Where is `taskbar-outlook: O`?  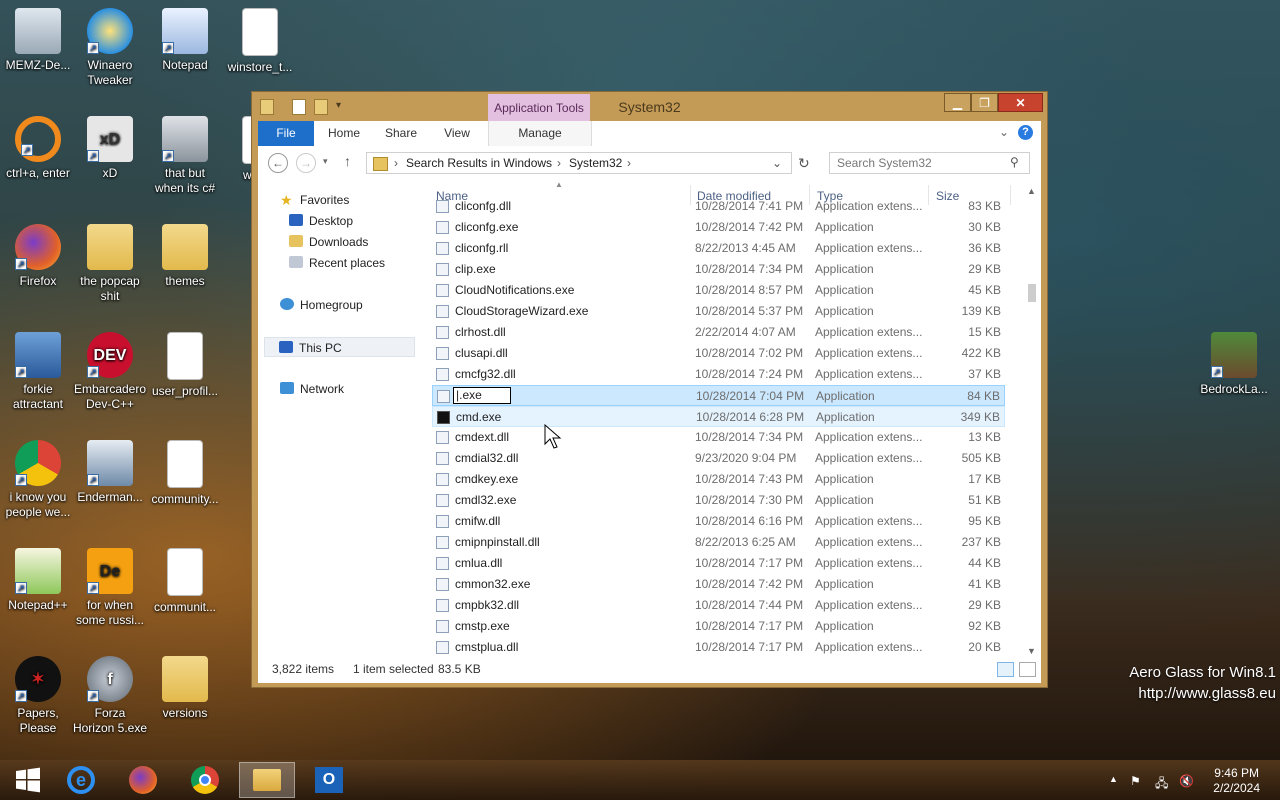 taskbar-outlook: O is located at coordinates (329, 780).